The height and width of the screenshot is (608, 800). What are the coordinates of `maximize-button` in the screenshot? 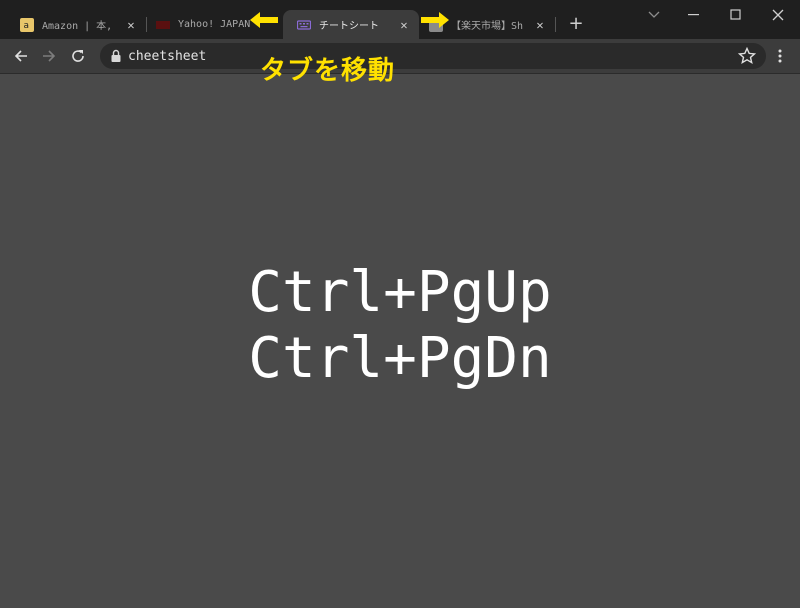 It's located at (736, 15).